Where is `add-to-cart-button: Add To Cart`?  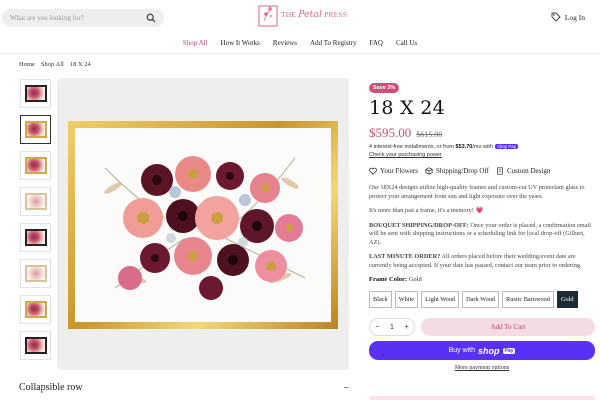 add-to-cart-button: Add To Cart is located at coordinates (508, 327).